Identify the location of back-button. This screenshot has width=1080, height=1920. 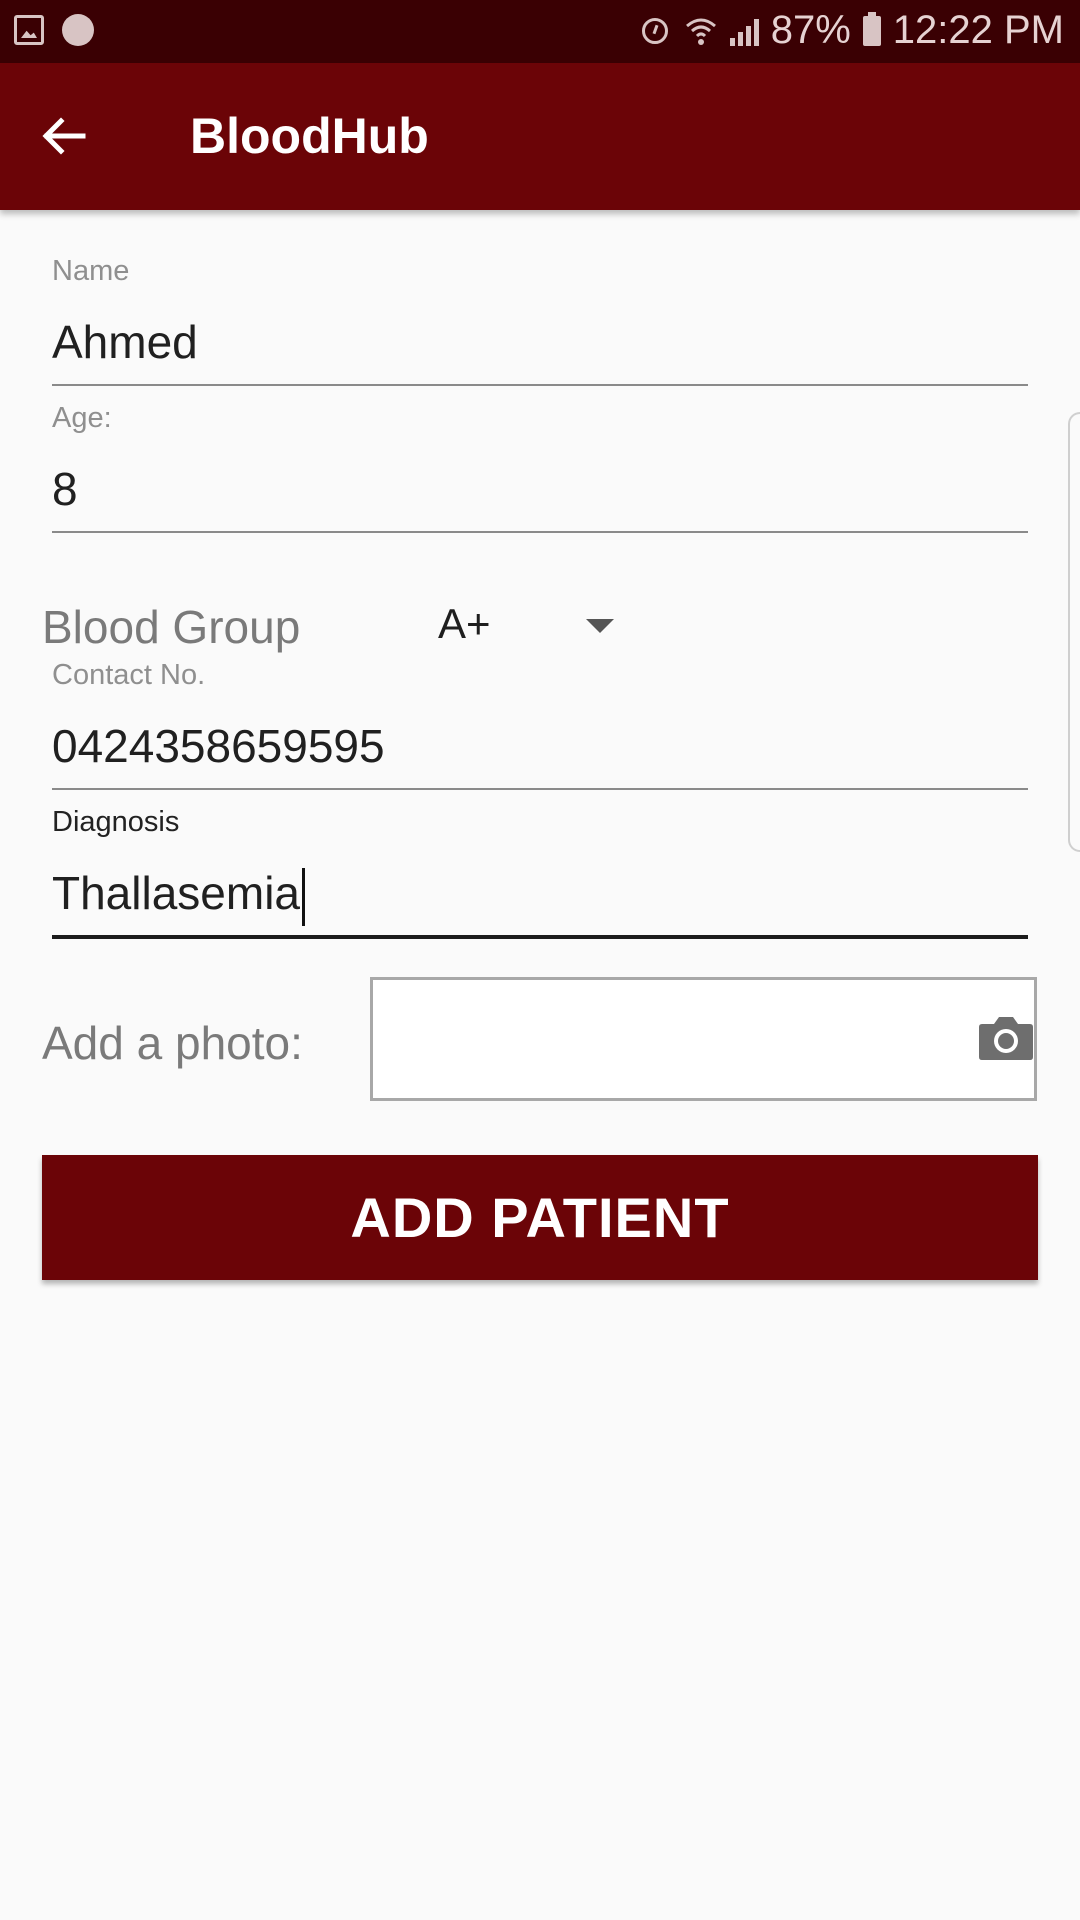
(63, 136).